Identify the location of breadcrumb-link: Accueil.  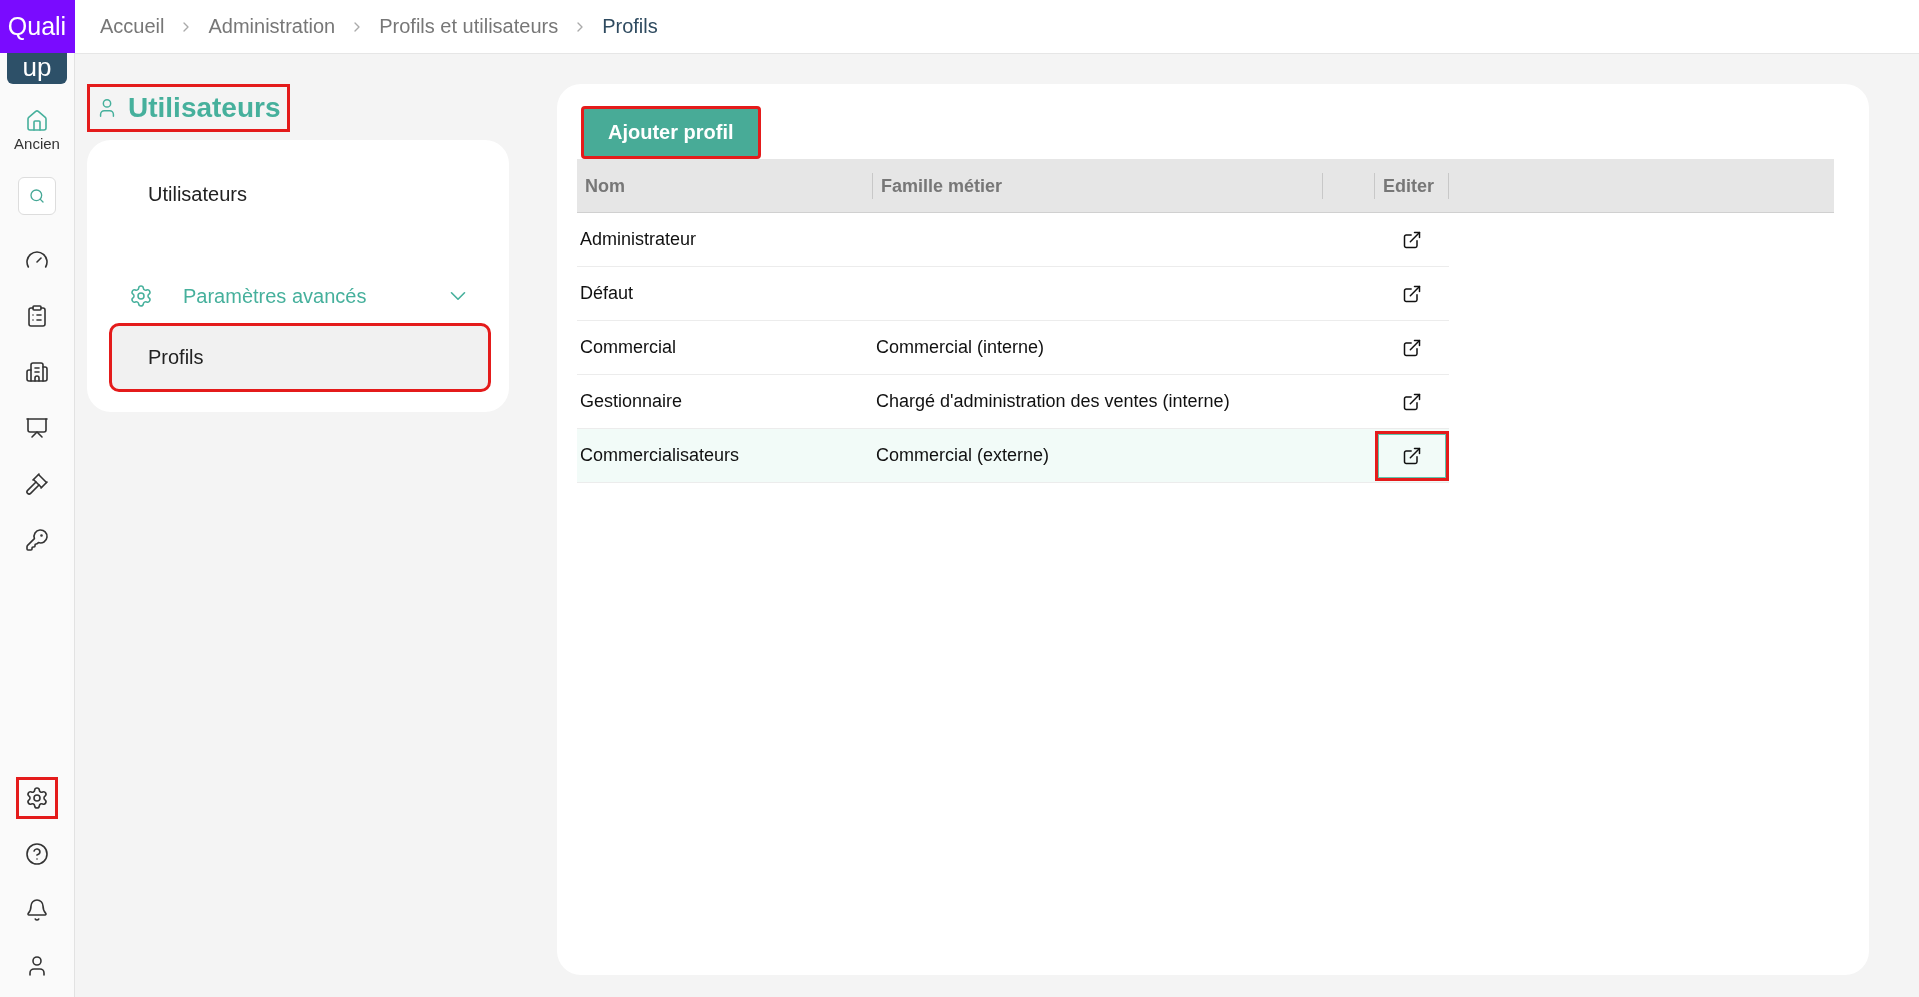
(132, 26).